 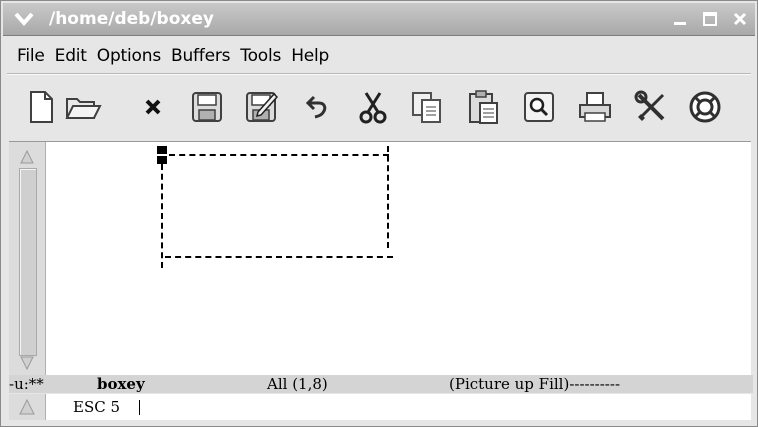 I want to click on search-icon, so click(x=539, y=107).